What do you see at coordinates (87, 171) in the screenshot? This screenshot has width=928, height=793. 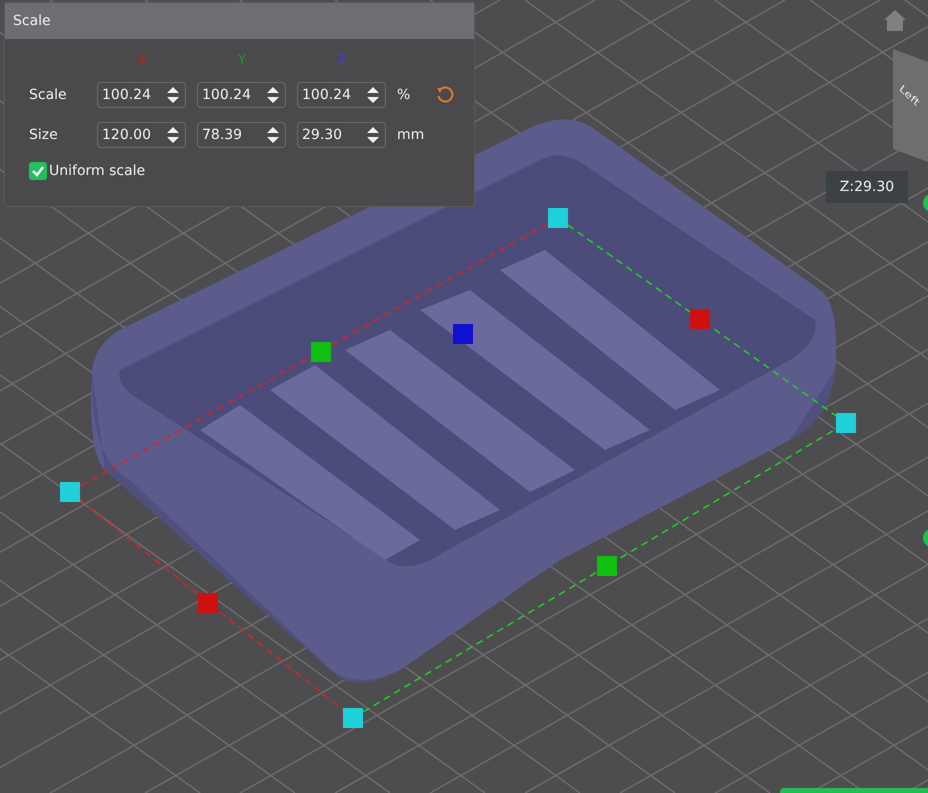 I see `uniform-scale-checkbox: Uniform scale` at bounding box center [87, 171].